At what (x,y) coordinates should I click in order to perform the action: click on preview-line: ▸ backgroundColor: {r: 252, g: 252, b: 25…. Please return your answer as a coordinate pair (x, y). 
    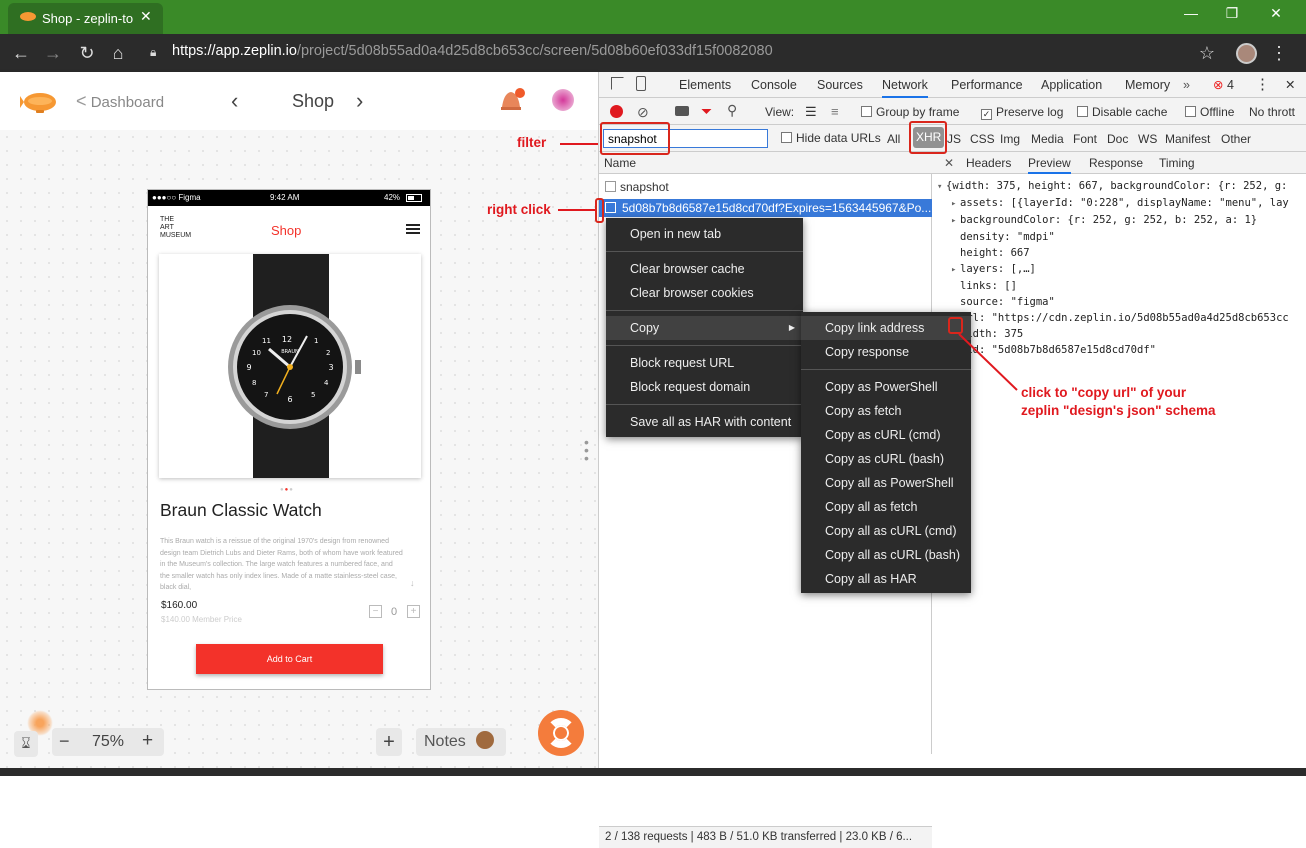
    Looking at the image, I should click on (1121, 220).